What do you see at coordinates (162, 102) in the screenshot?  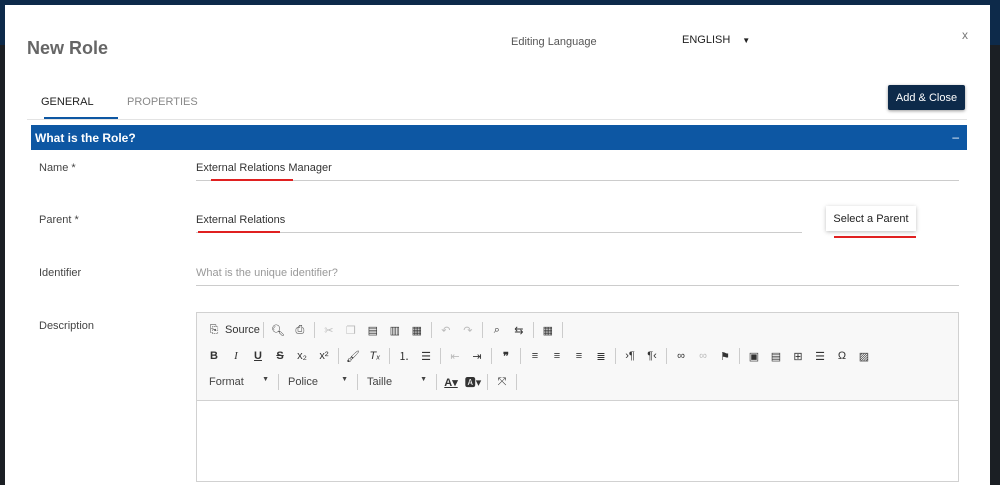 I see `tab-properties: PROPERTIES` at bounding box center [162, 102].